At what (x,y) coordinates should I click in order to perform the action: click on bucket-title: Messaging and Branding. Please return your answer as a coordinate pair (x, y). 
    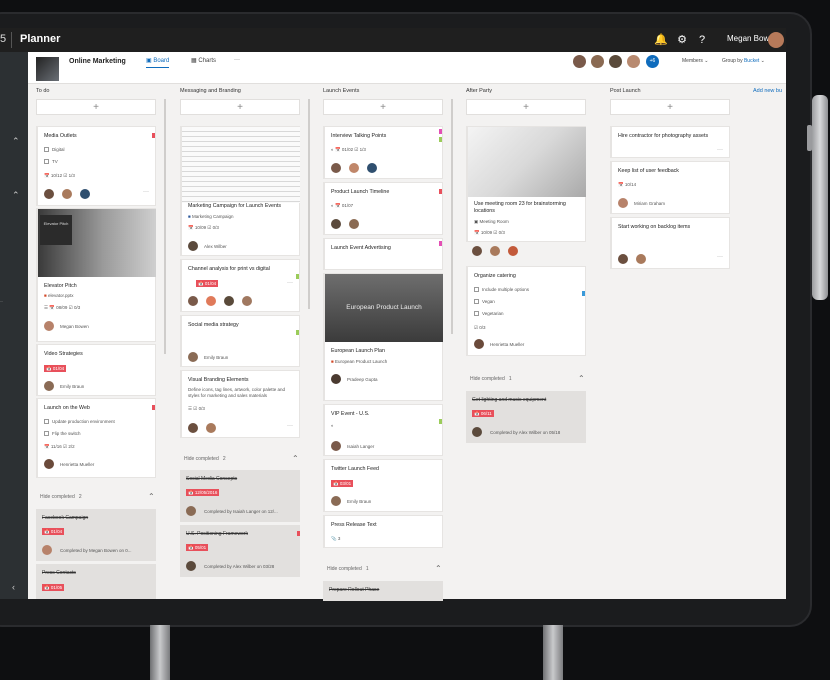
    Looking at the image, I should click on (210, 91).